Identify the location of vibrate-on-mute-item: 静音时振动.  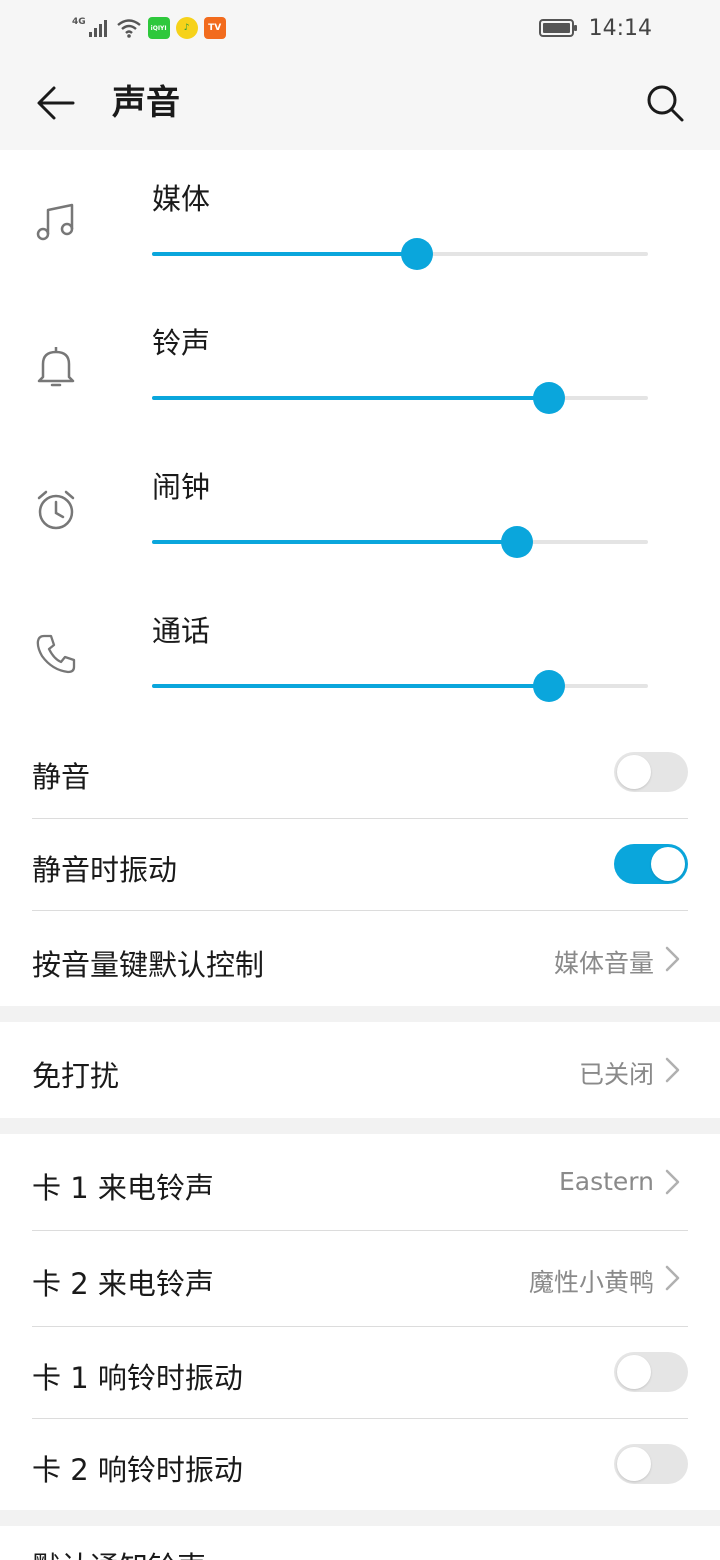
(360, 864).